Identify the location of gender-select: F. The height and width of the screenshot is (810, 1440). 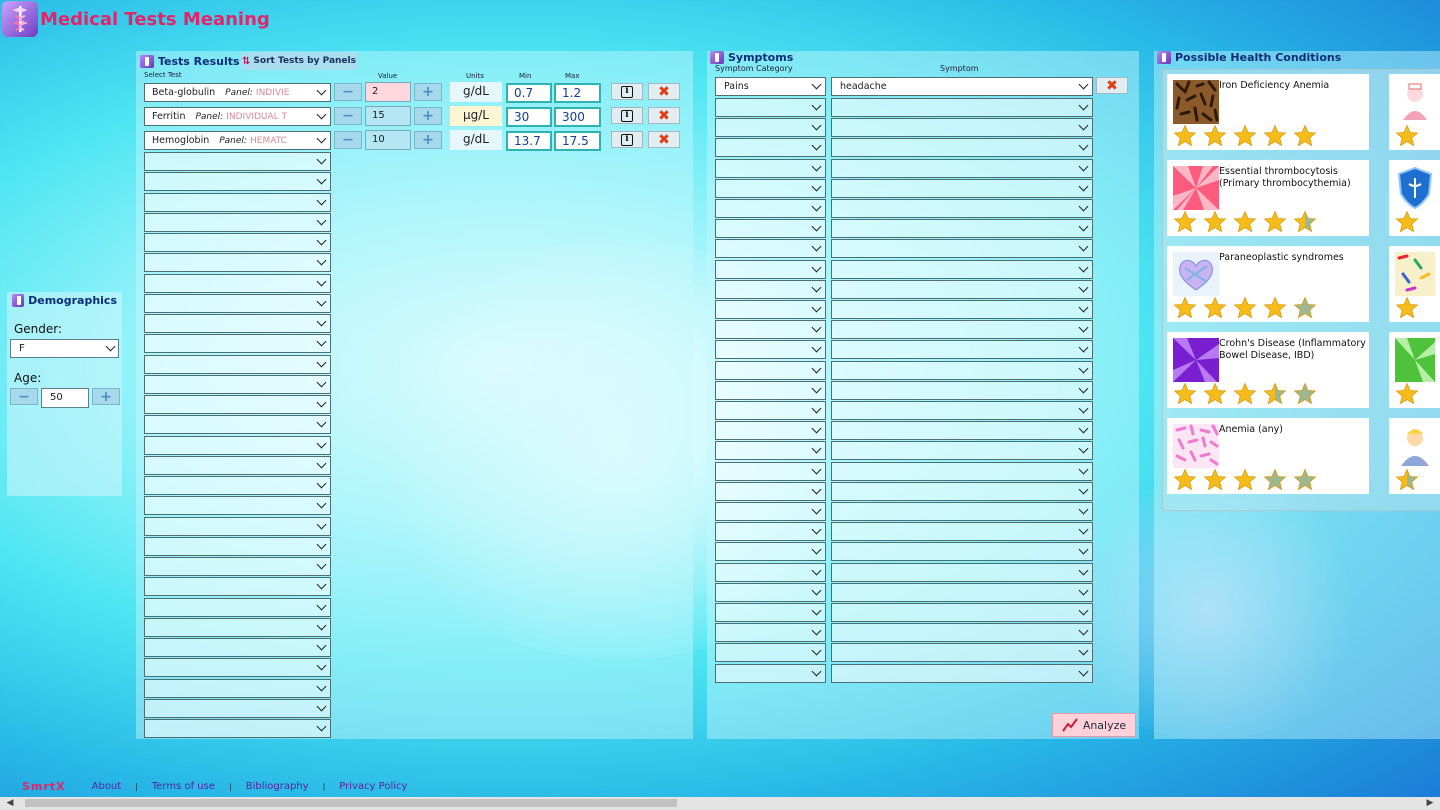
(64, 348).